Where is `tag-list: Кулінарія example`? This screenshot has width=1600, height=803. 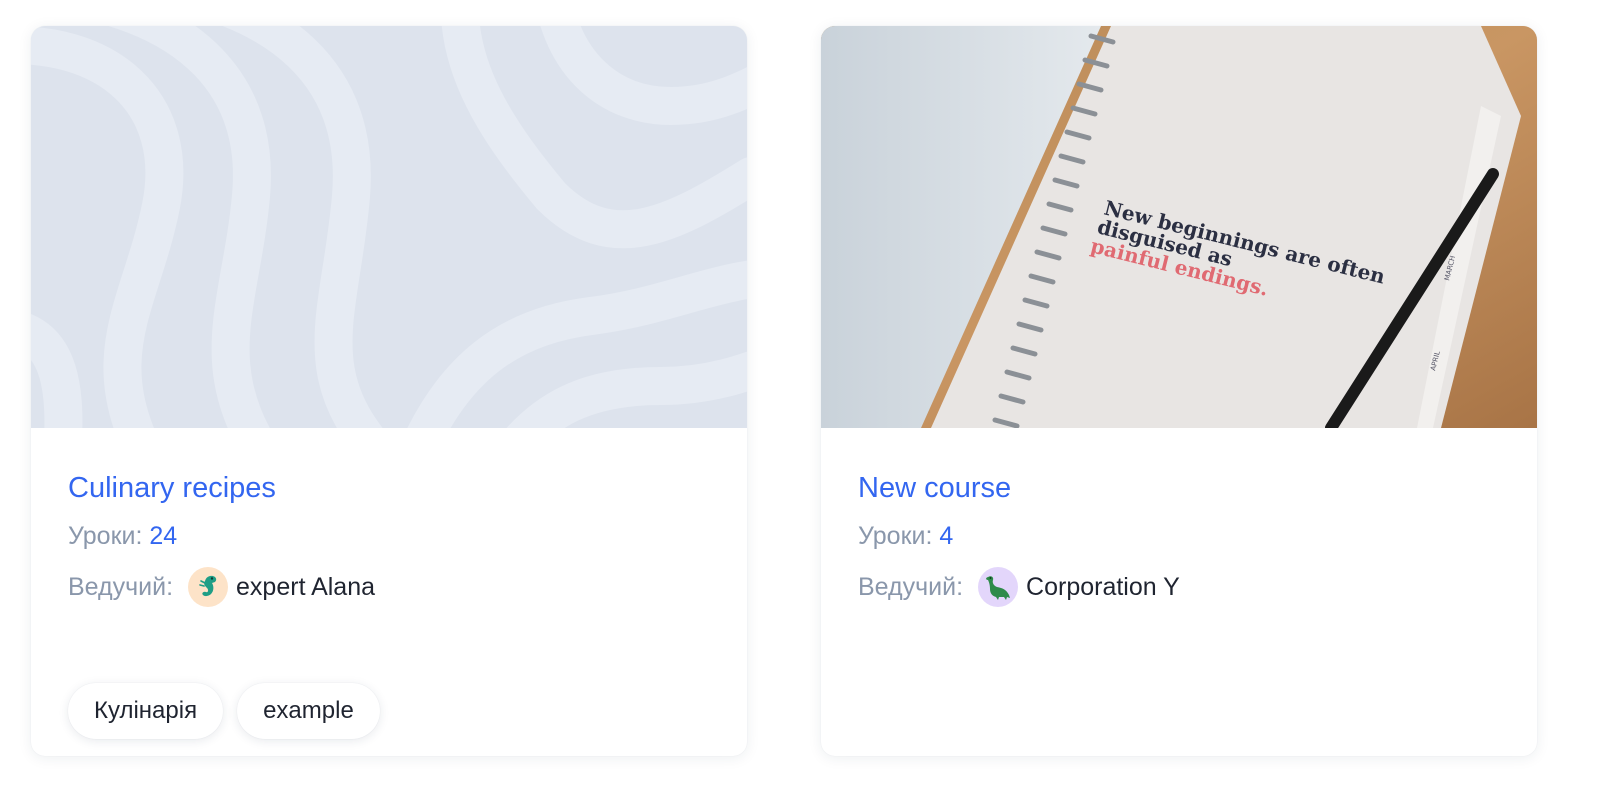 tag-list: Кулінарія example is located at coordinates (389, 711).